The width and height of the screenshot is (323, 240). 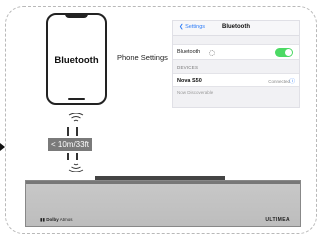 What do you see at coordinates (212, 53) in the screenshot?
I see `loading-spinner-icon` at bounding box center [212, 53].